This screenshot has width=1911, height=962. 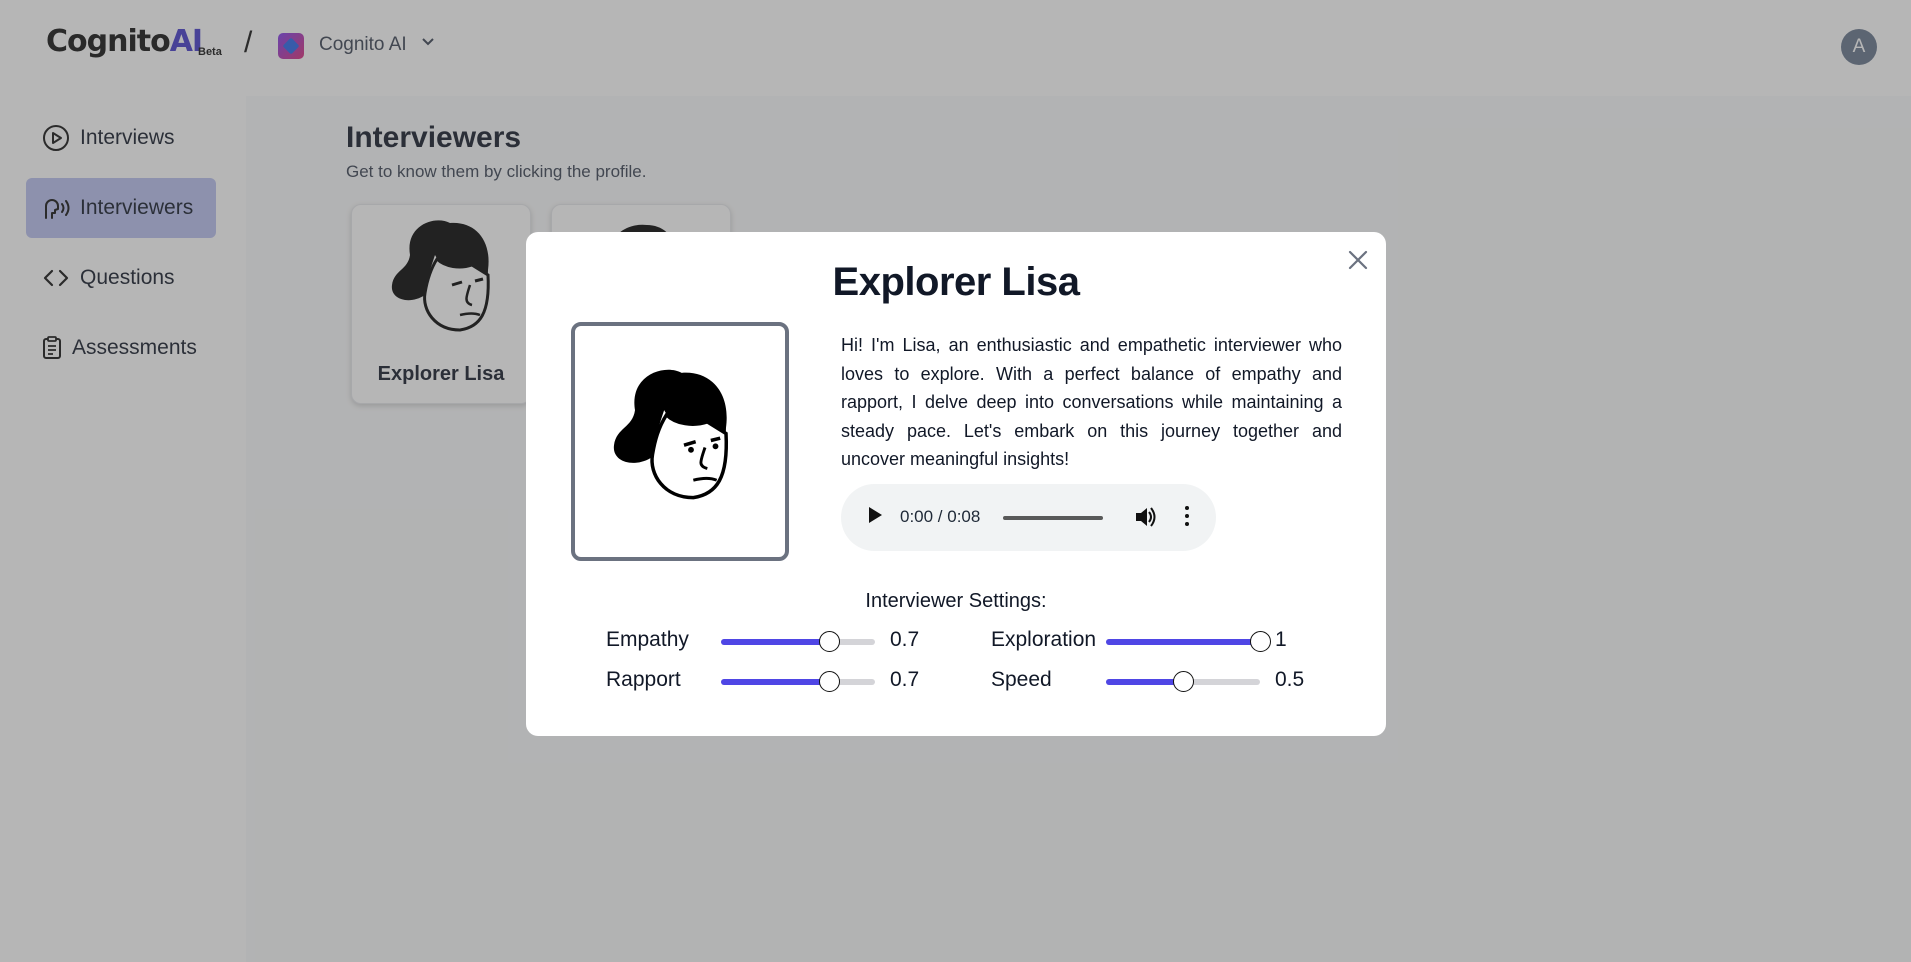 What do you see at coordinates (647, 639) in the screenshot?
I see `setting-label-empathy: Empathy` at bounding box center [647, 639].